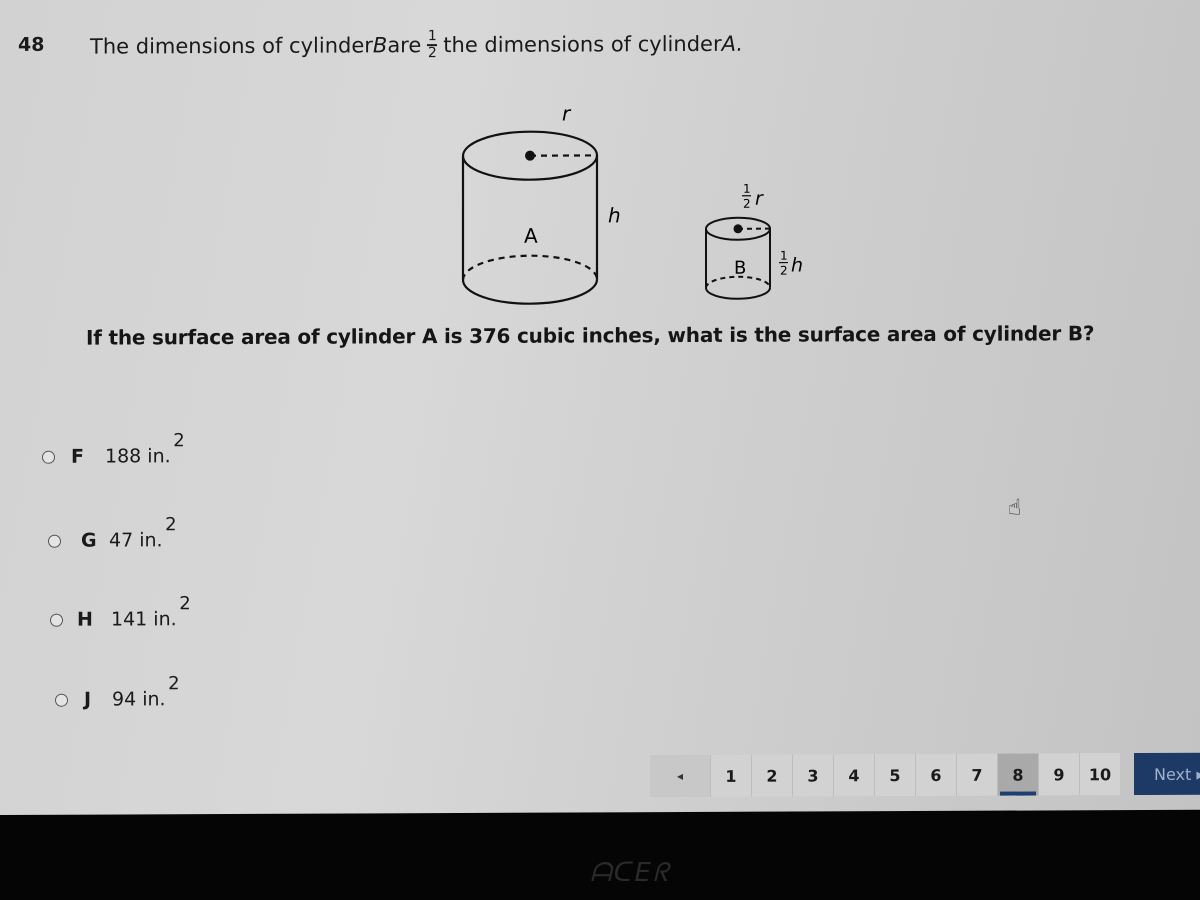 Image resolution: width=1200 pixels, height=900 pixels. Describe the element at coordinates (614, 215) in the screenshot. I see `cylinder-a-height-label: h` at that location.